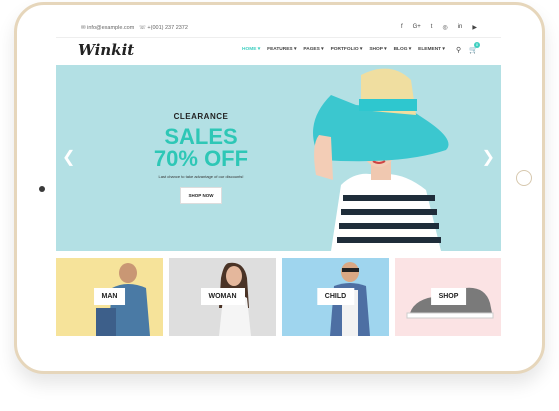  I want to click on instagram-icon: ◎, so click(444, 27).